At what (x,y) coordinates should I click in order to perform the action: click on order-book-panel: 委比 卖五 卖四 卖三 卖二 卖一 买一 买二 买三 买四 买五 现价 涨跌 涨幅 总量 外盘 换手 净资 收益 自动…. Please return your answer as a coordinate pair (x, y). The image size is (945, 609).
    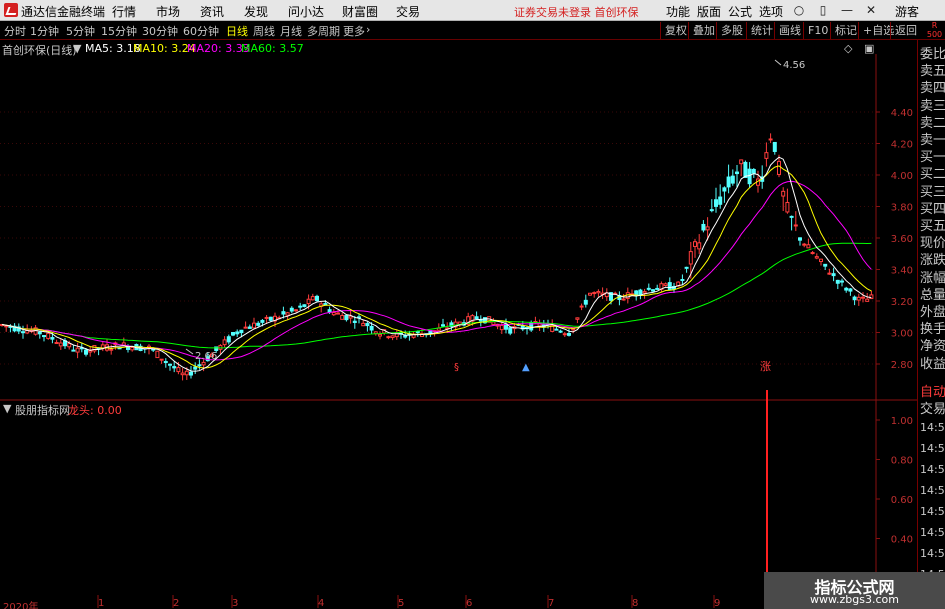
    Looking at the image, I should click on (931, 322).